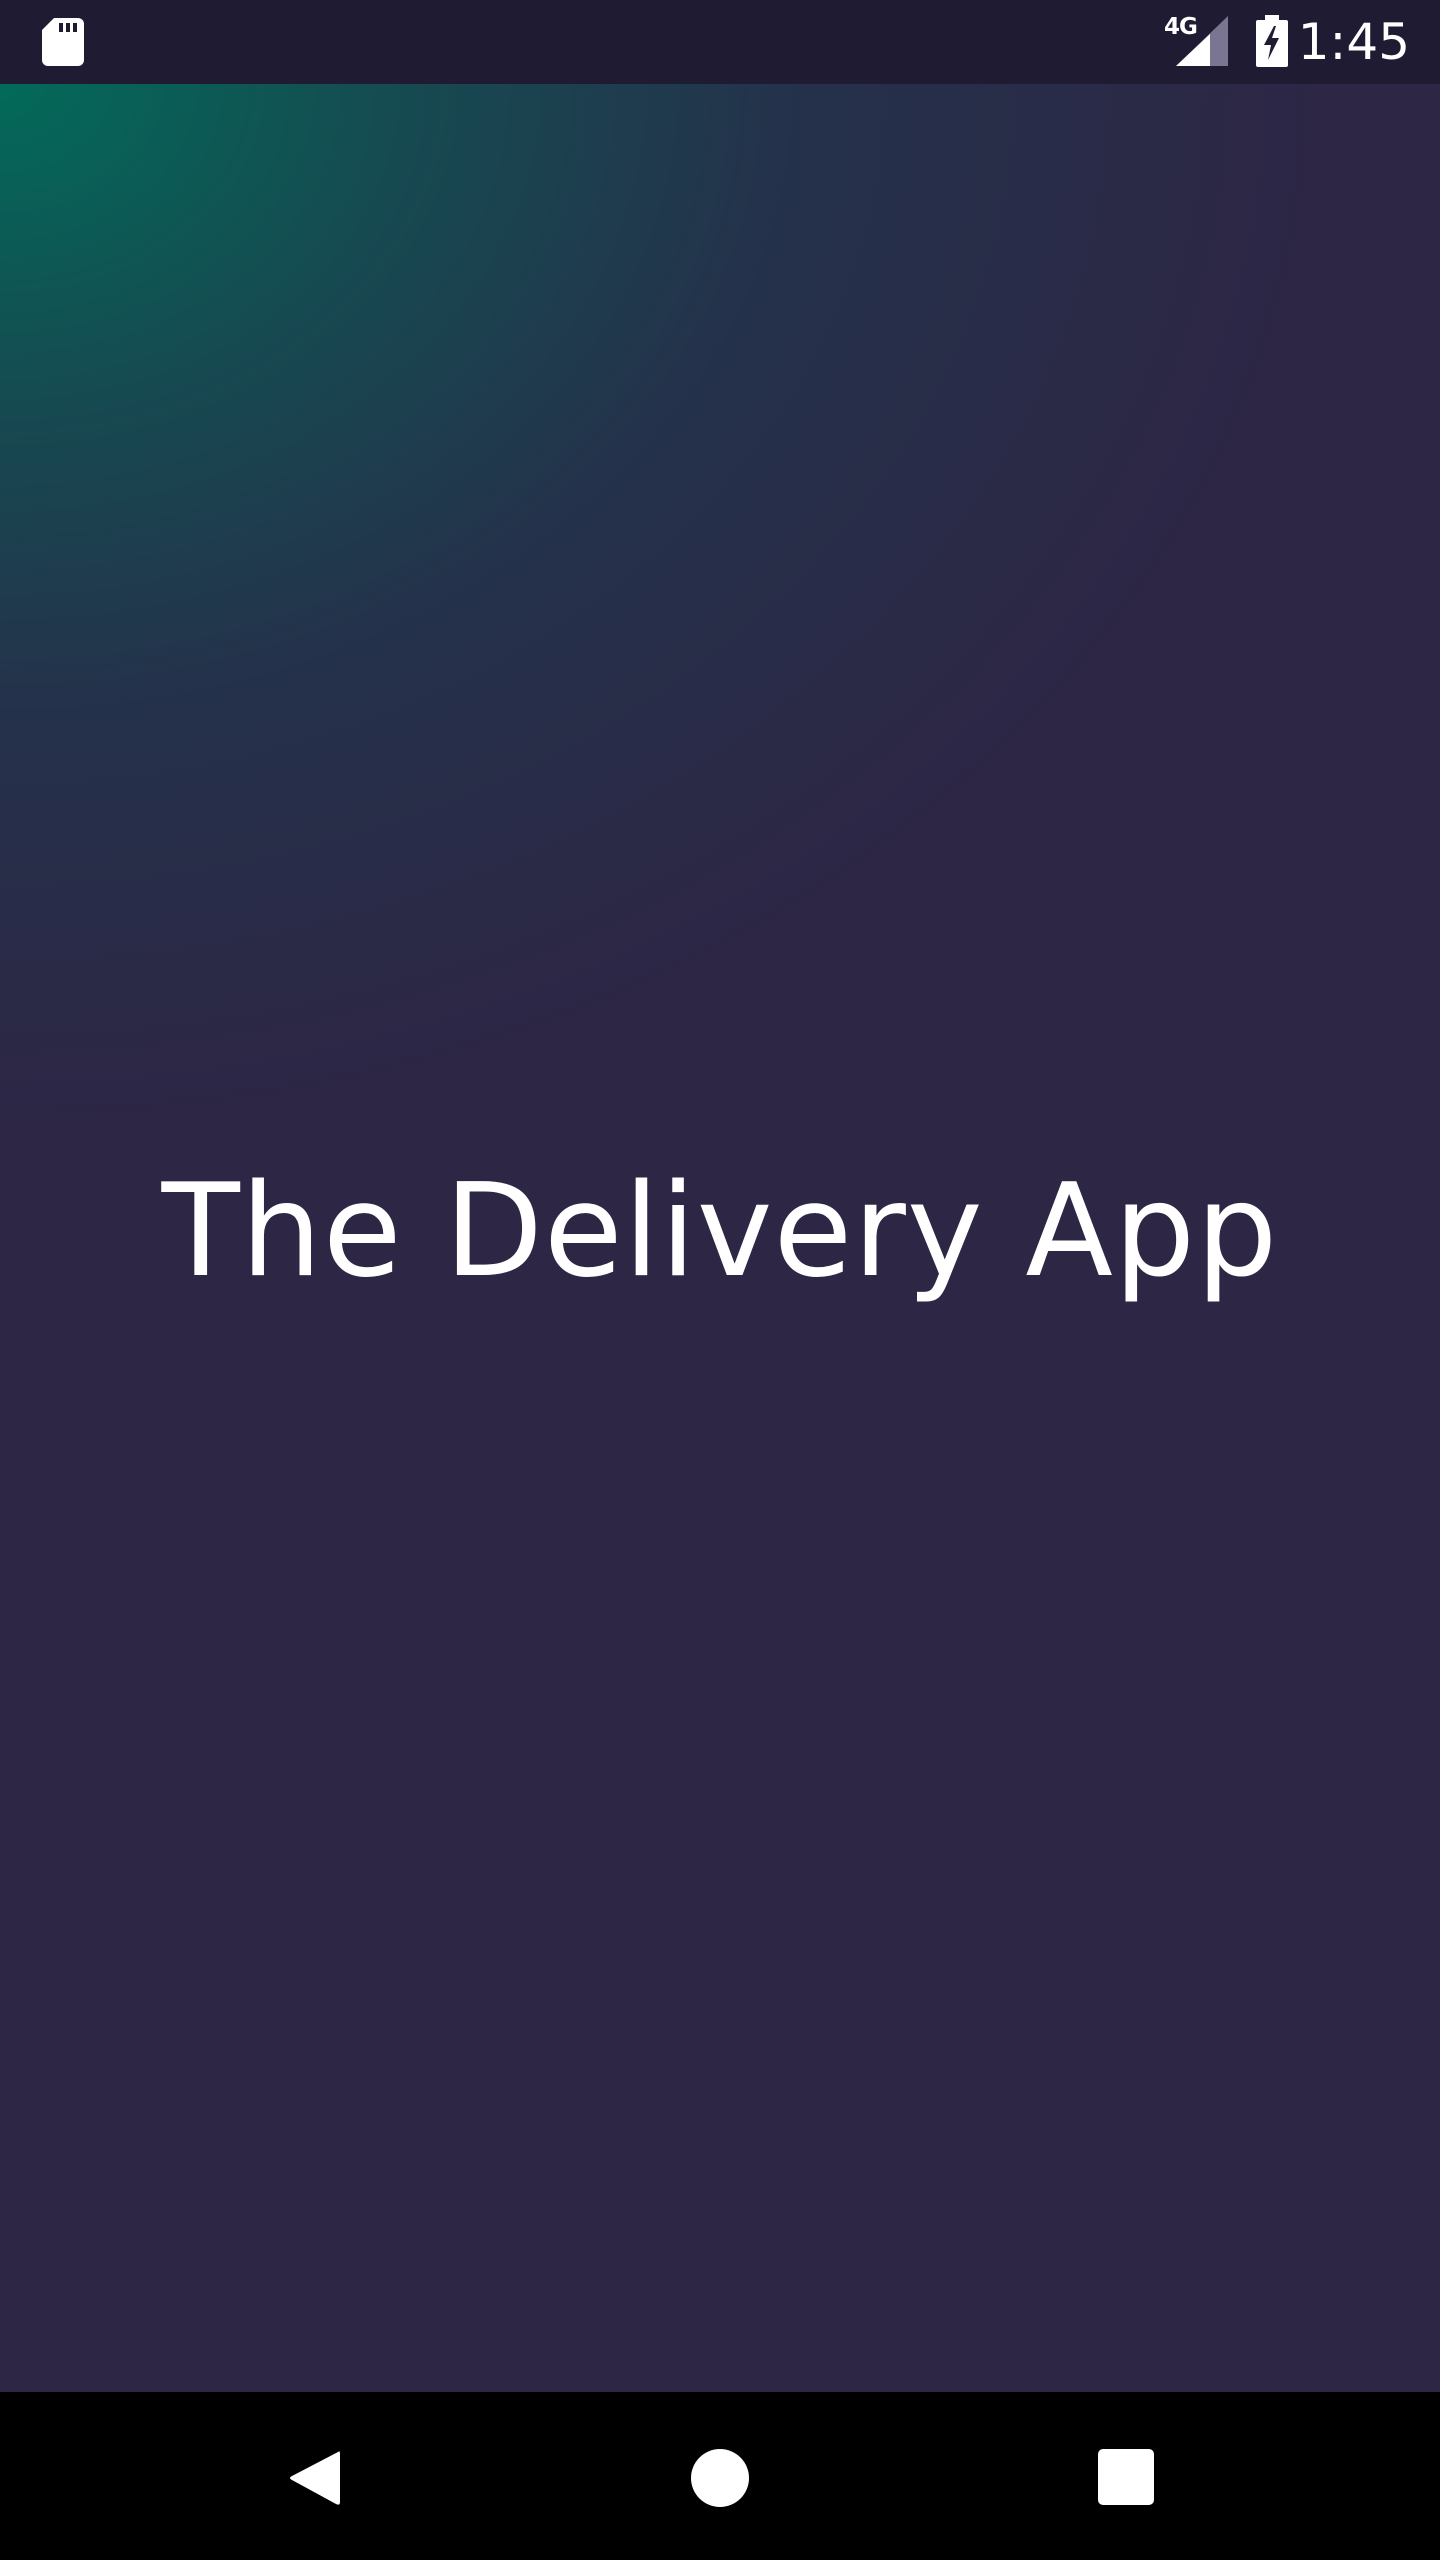 The height and width of the screenshot is (2560, 1440). I want to click on navigation-bar, so click(720, 2476).